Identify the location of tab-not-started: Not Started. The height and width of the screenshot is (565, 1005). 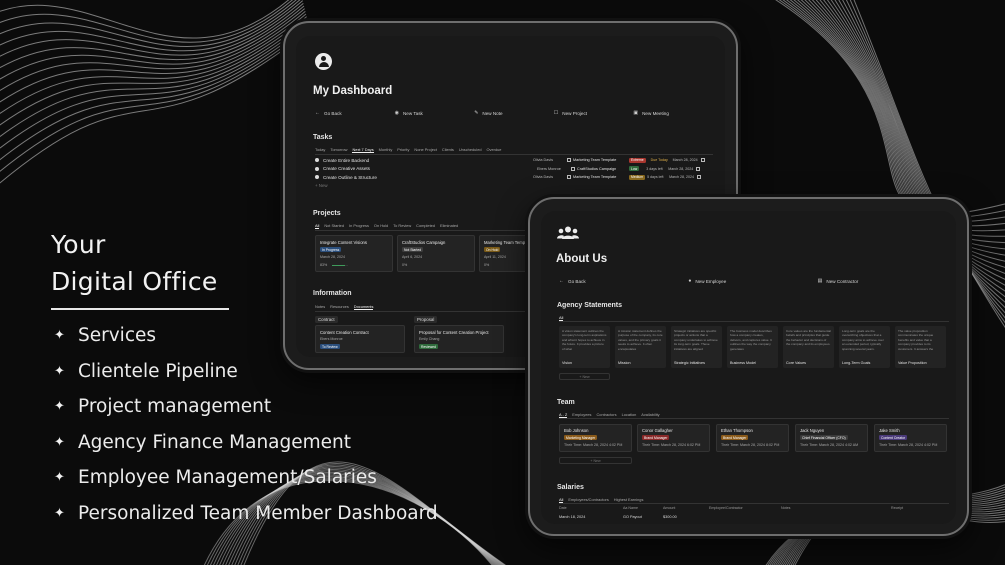
(334, 226).